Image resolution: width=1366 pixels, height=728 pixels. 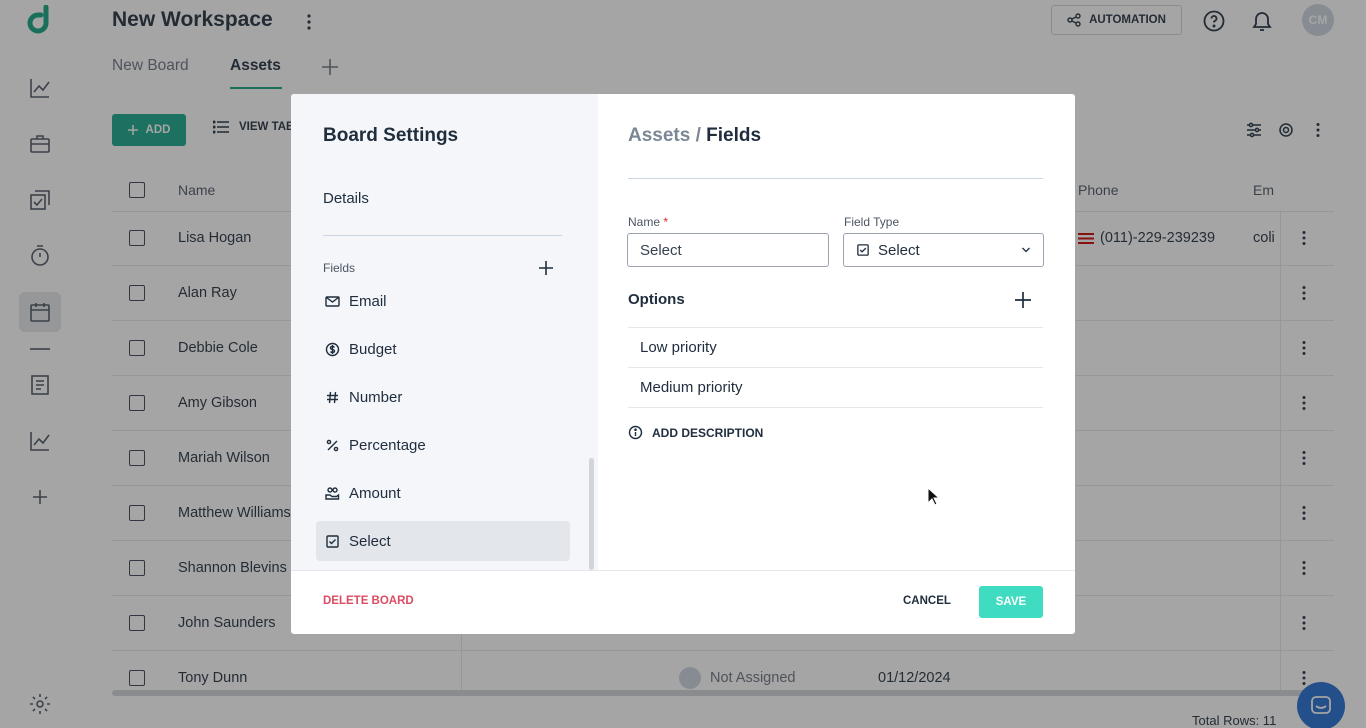 What do you see at coordinates (332, 349) in the screenshot?
I see `dollar-circle-icon` at bounding box center [332, 349].